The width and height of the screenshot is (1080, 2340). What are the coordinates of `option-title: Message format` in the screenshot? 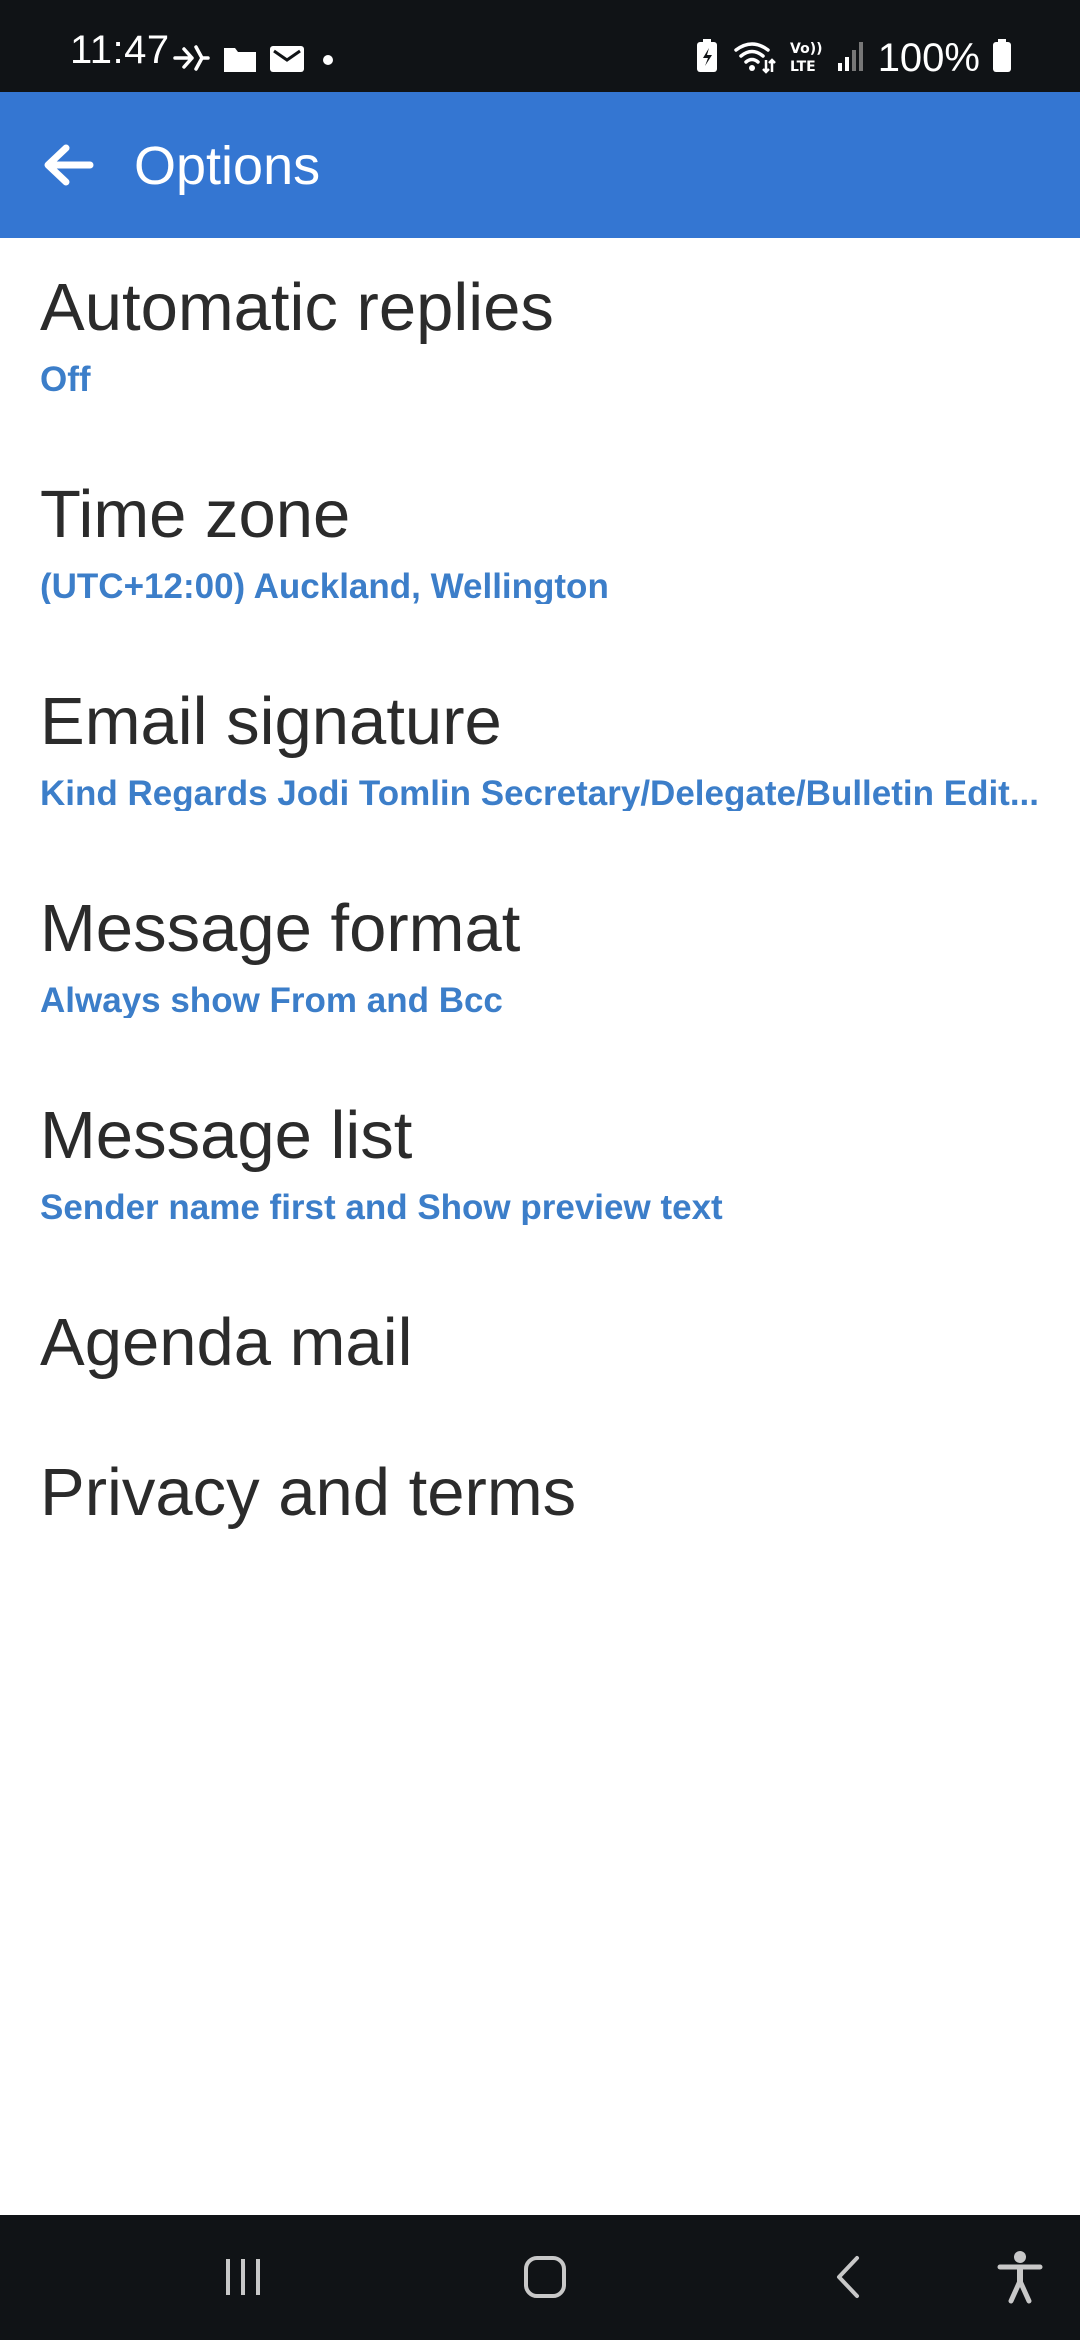 It's located at (280, 928).